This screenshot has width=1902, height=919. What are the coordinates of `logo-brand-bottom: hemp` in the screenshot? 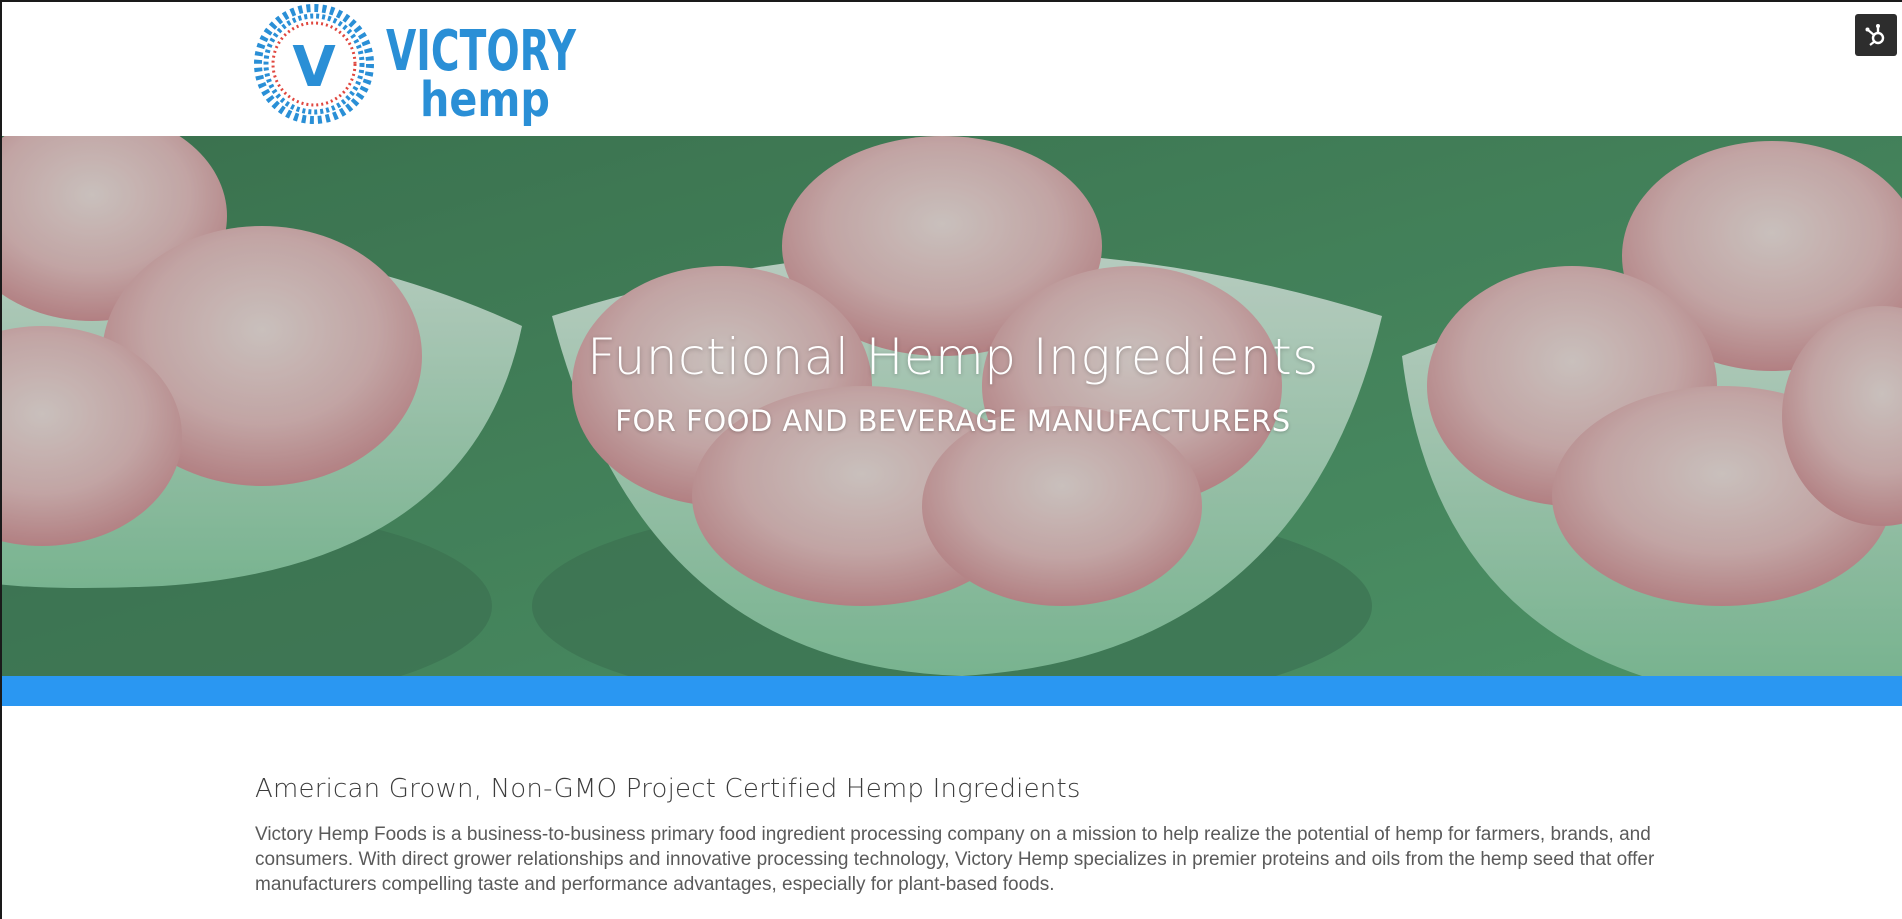 It's located at (485, 100).